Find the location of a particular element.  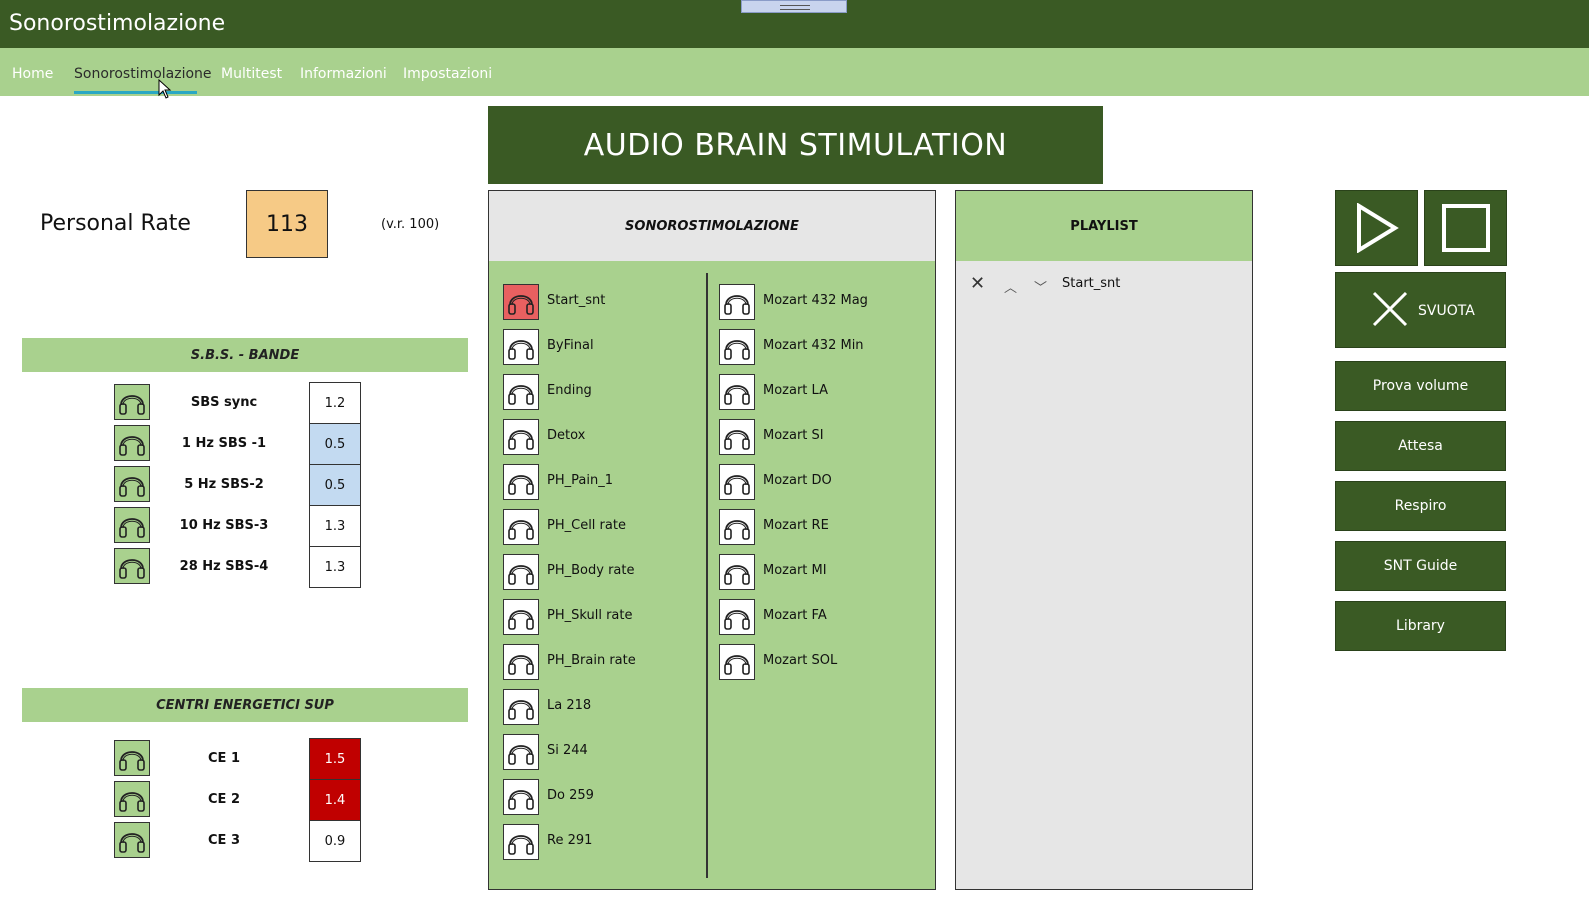

nav-item-informazioni: Informazioni is located at coordinates (343, 74).